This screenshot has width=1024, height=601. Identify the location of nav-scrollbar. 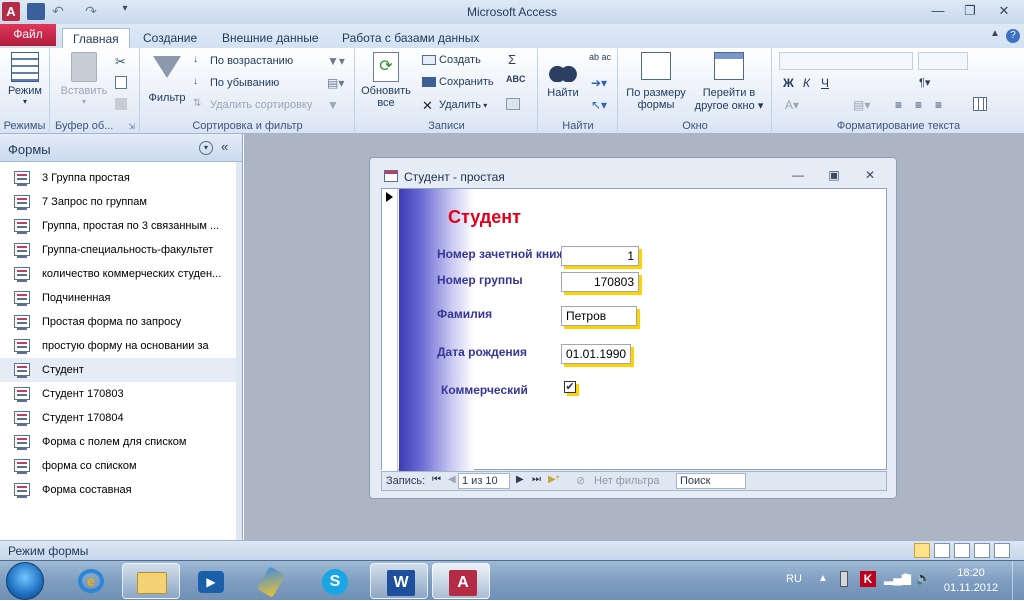
(239, 351).